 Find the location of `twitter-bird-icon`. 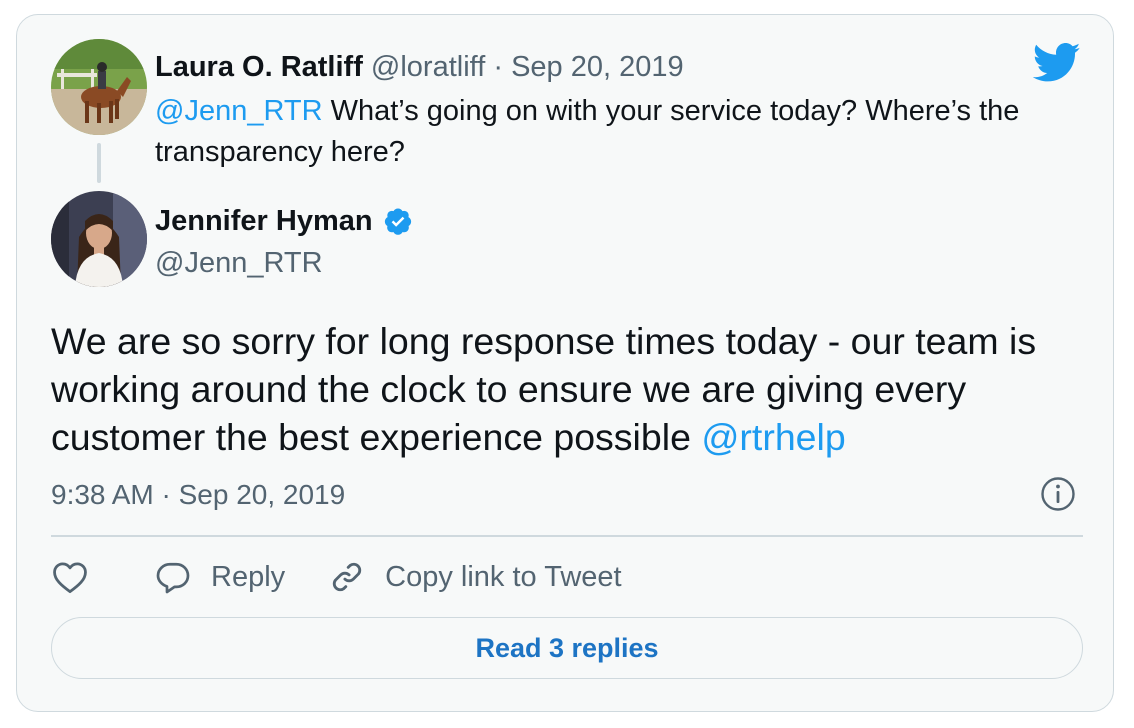

twitter-bird-icon is located at coordinates (1056, 63).